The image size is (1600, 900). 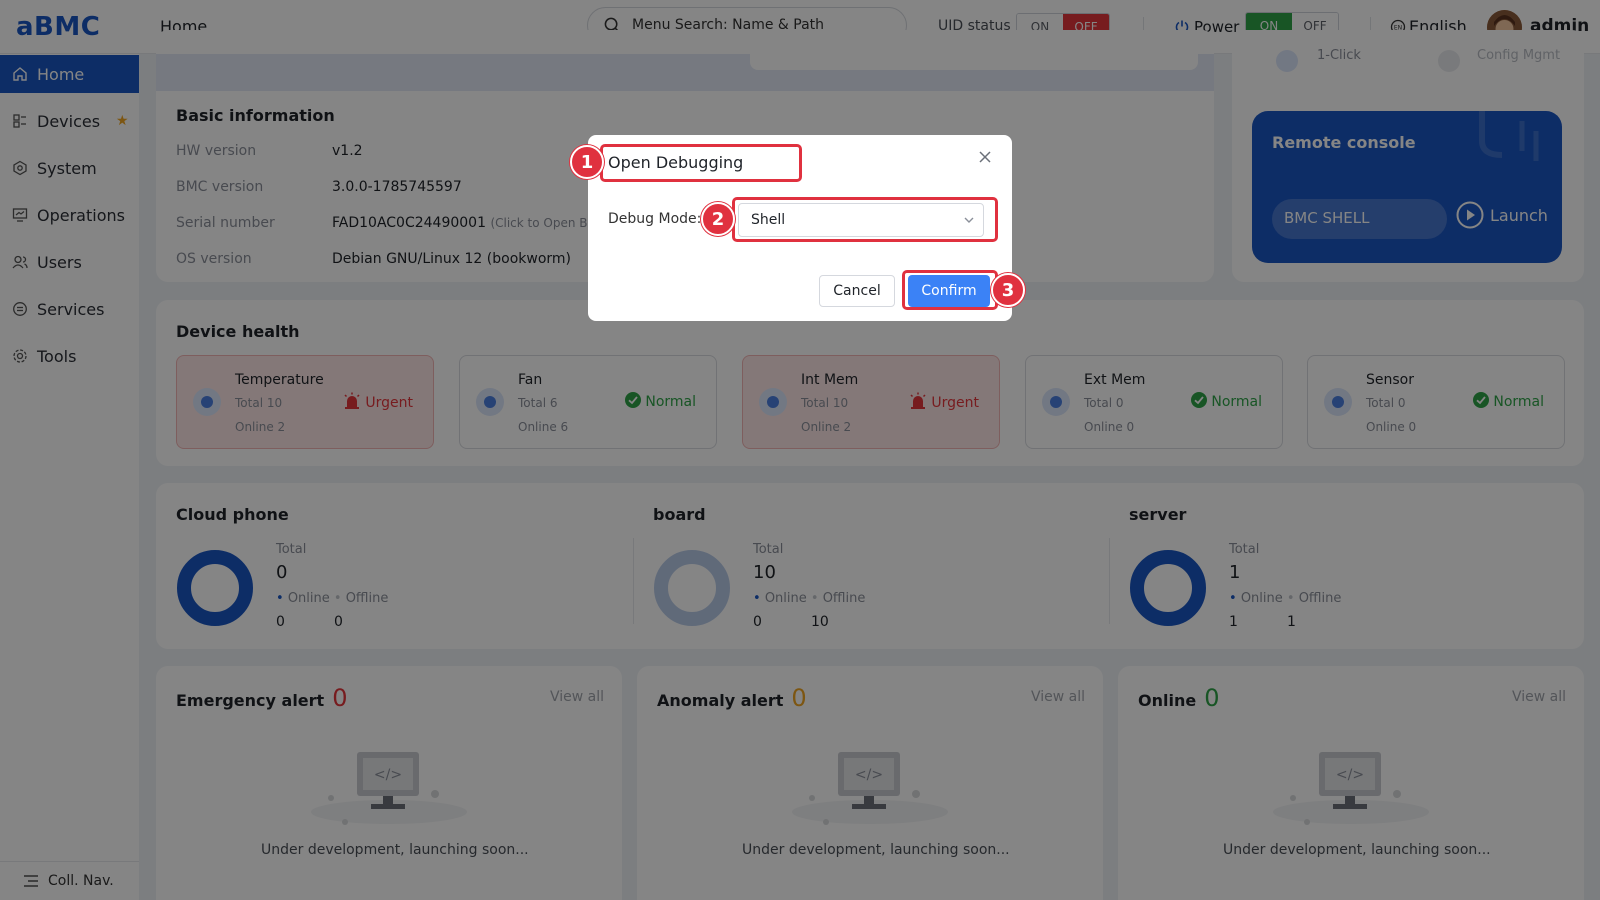 What do you see at coordinates (950, 290) in the screenshot?
I see `callout-highlight-confirm` at bounding box center [950, 290].